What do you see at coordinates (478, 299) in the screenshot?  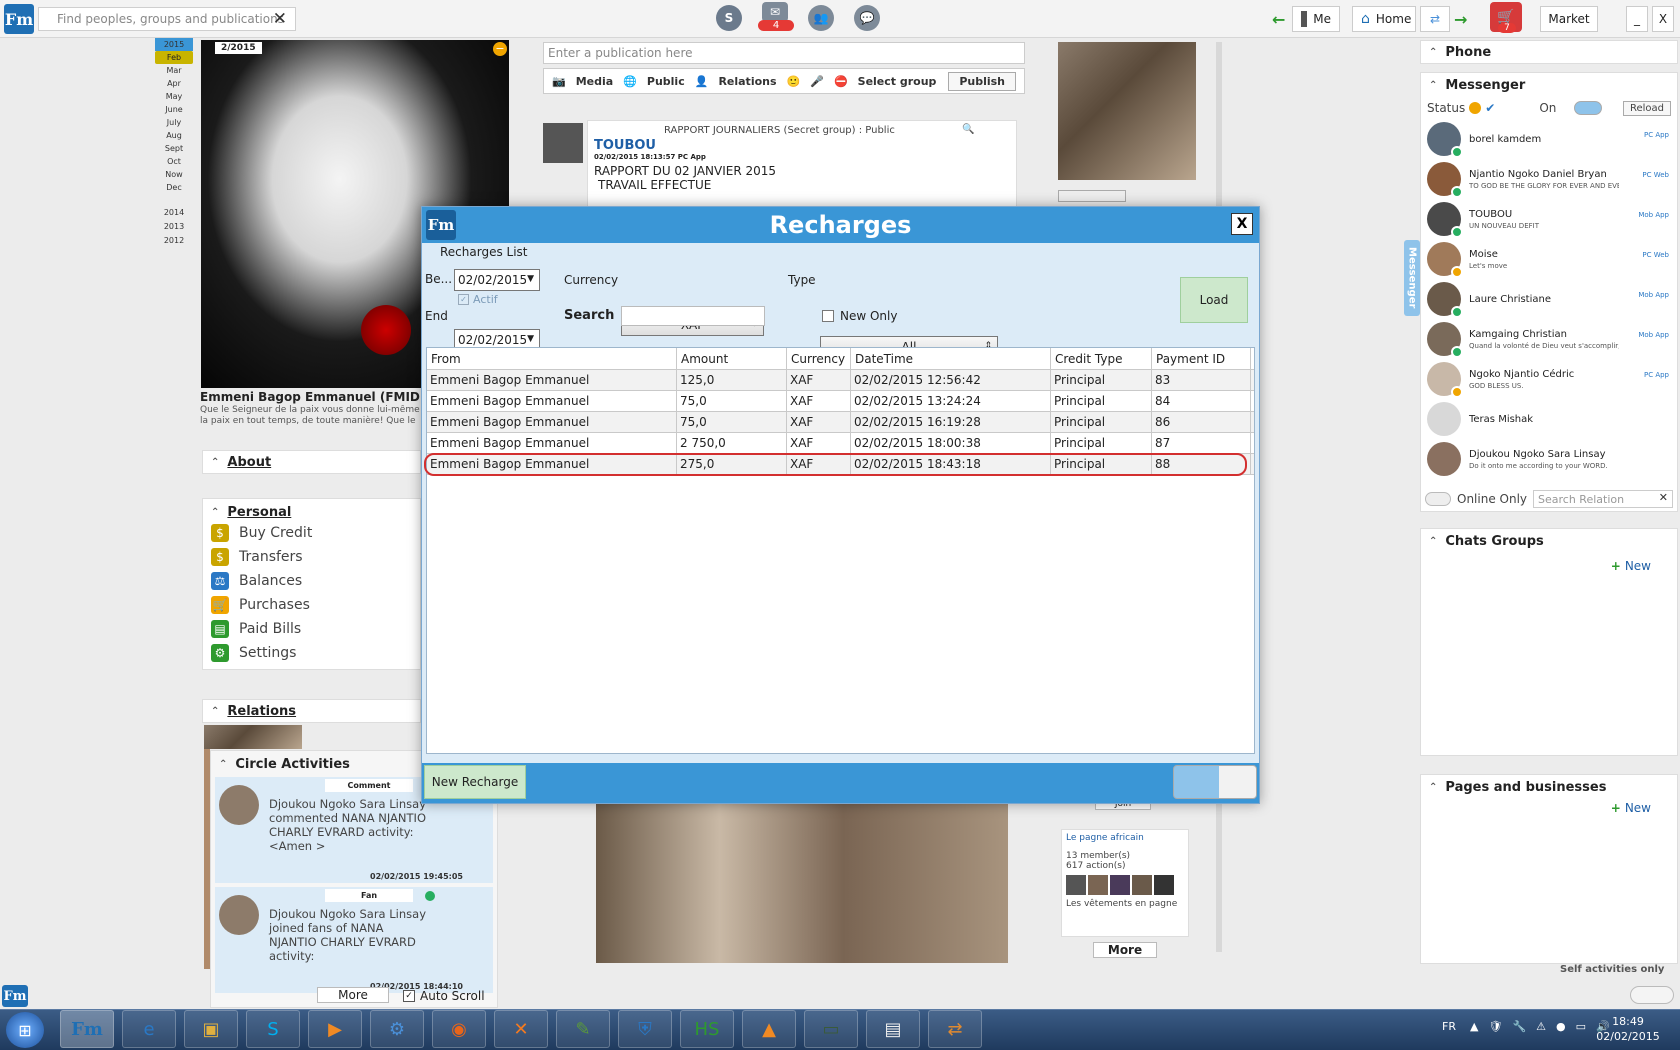 I see `actif-checkbox: ✓ Actif` at bounding box center [478, 299].